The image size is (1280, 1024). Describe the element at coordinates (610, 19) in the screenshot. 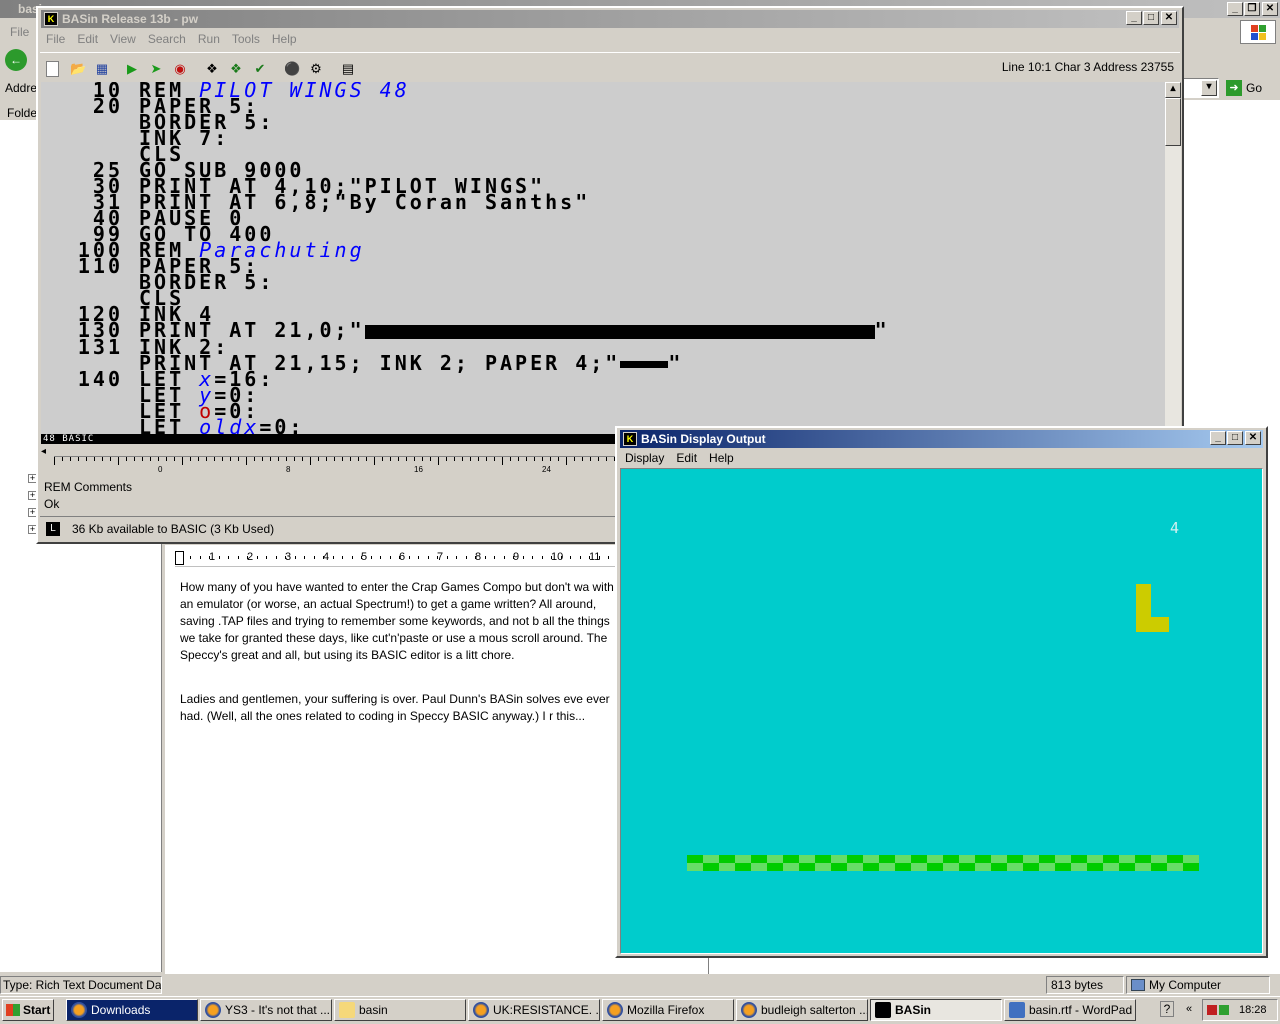

I see `basin-titlebar: K BASin Release 13b - pw _ □ ✕` at that location.